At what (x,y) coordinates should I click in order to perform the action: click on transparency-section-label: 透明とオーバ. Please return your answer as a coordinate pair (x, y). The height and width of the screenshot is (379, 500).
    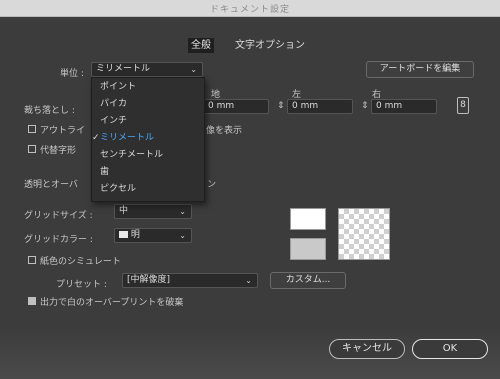
    Looking at the image, I should click on (51, 185).